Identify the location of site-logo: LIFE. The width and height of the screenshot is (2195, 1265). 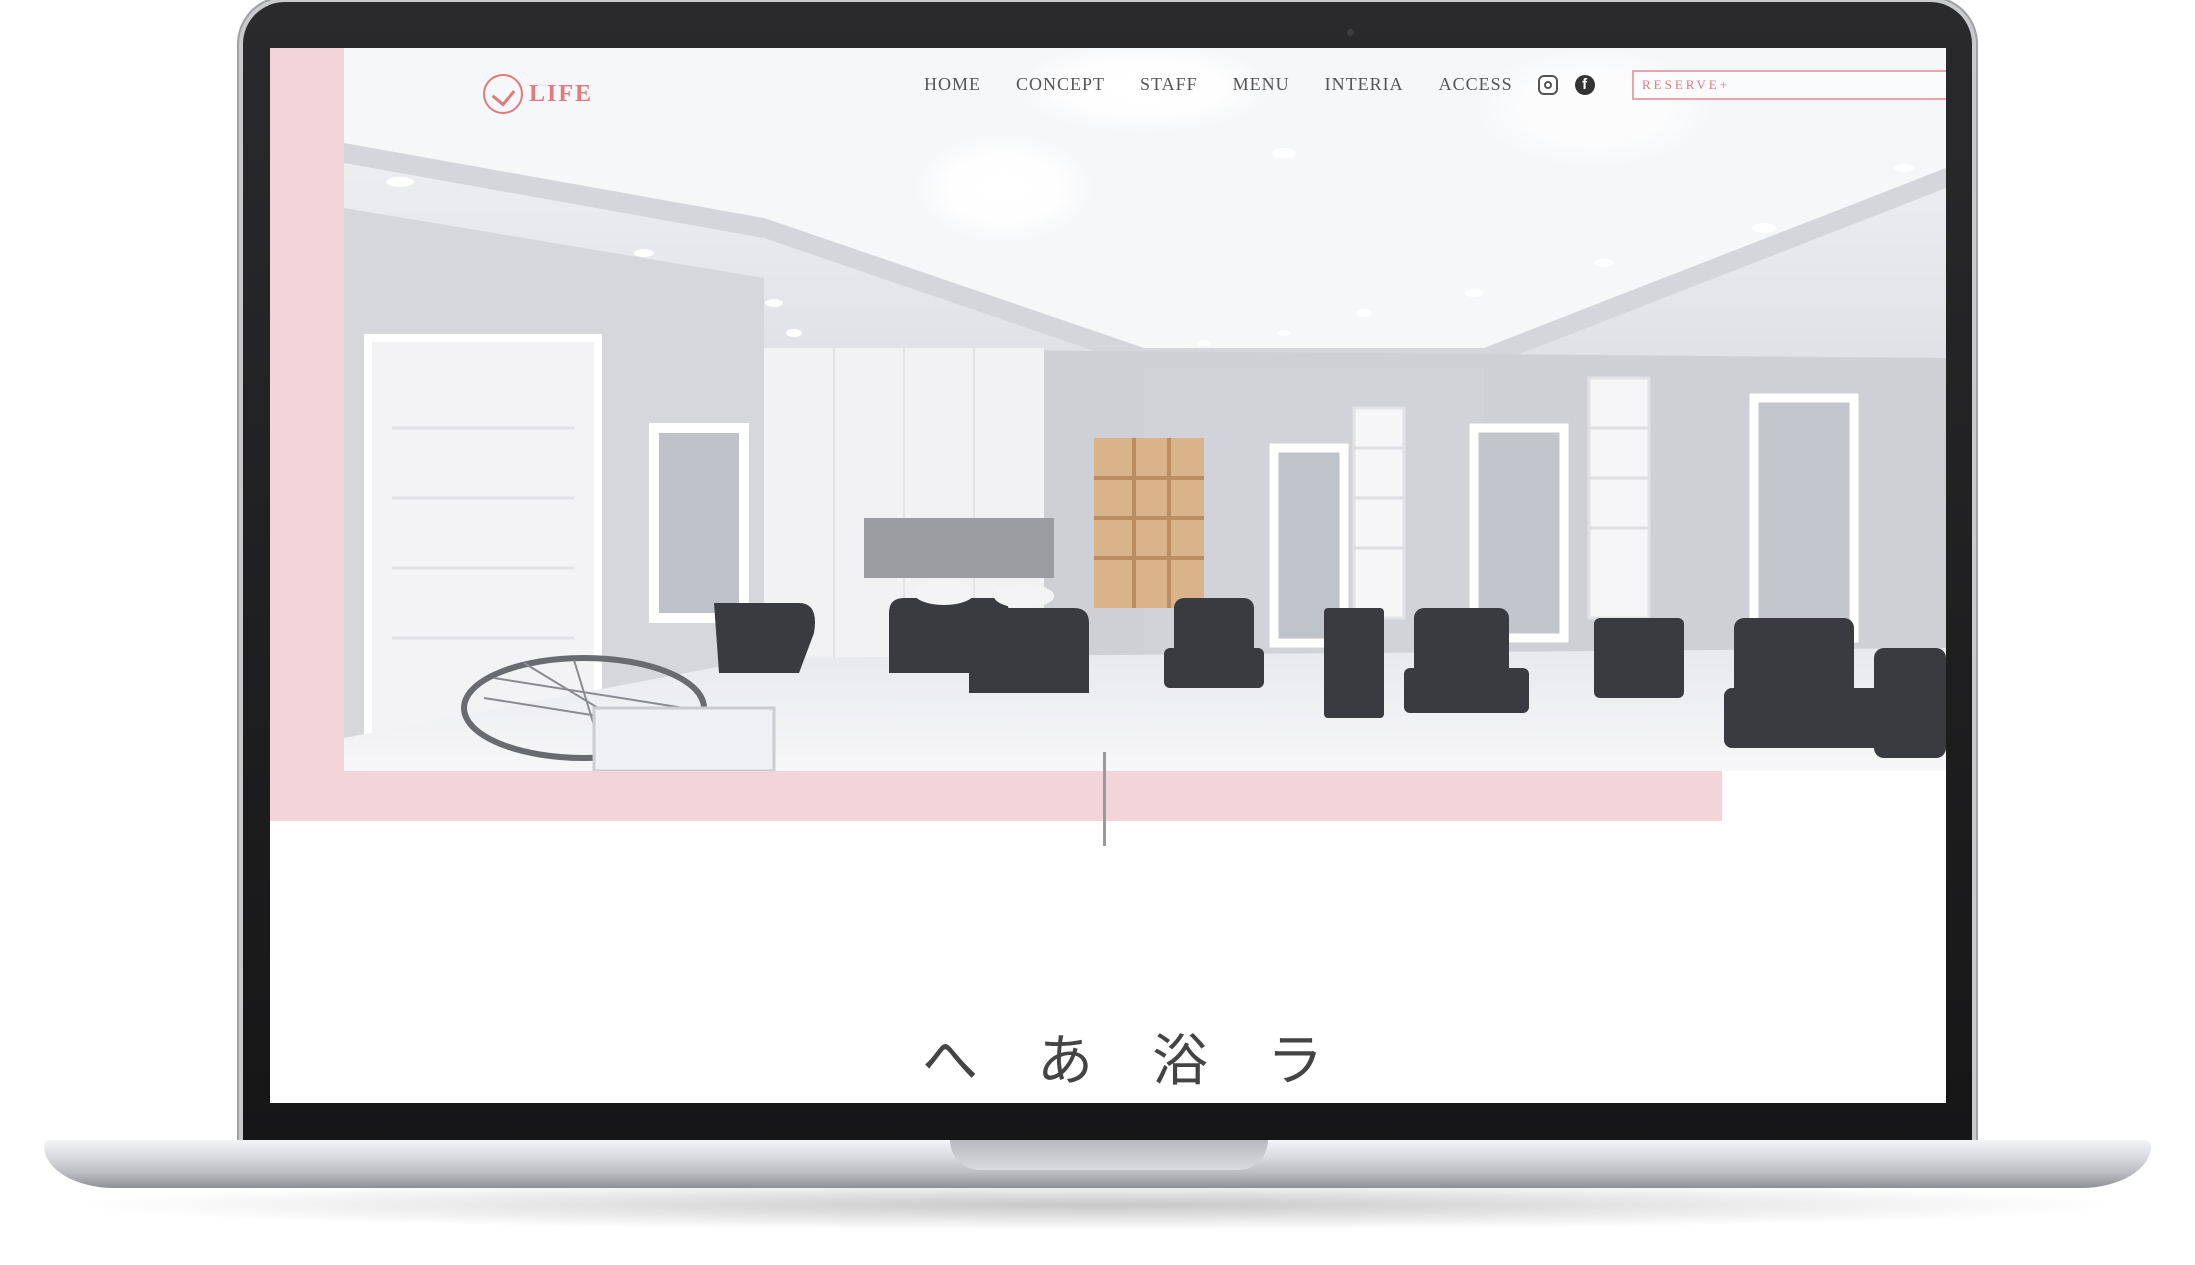
(538, 94).